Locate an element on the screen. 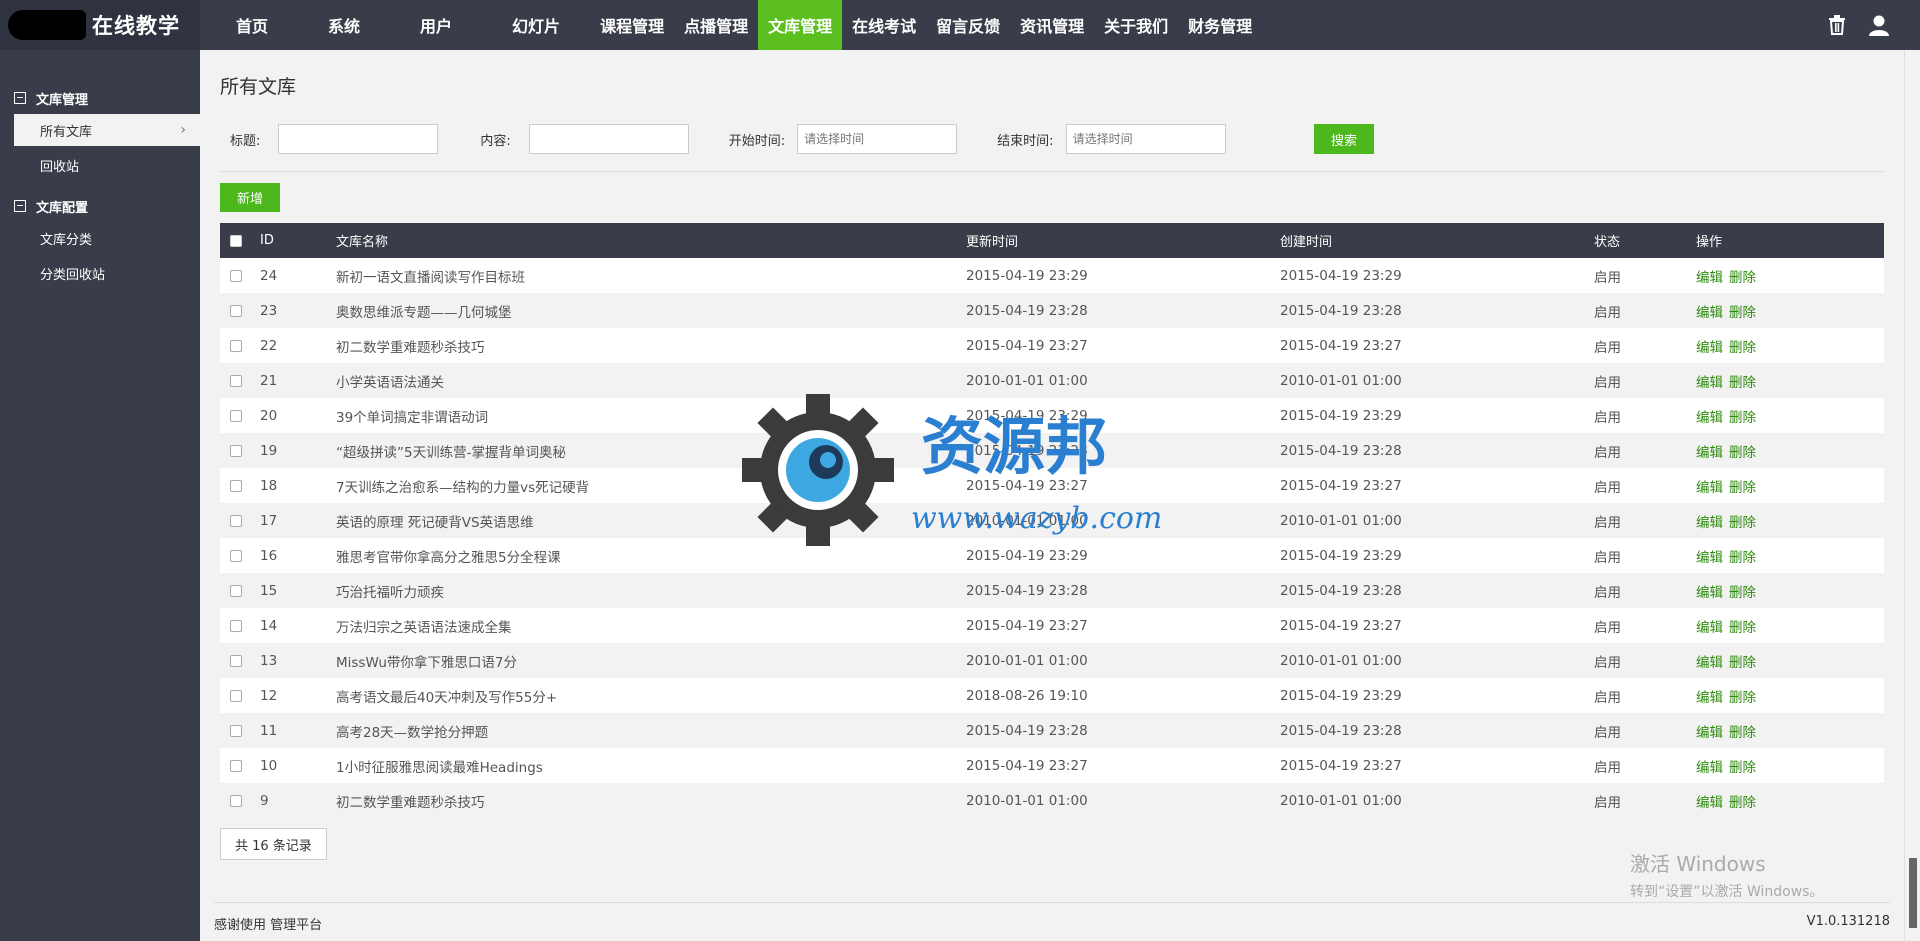  sidebar-item-0-0: 所有文库 › is located at coordinates (107, 130).